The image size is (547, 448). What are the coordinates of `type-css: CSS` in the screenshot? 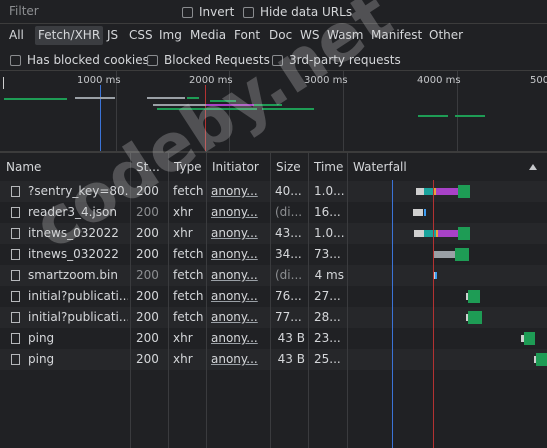 It's located at (141, 35).